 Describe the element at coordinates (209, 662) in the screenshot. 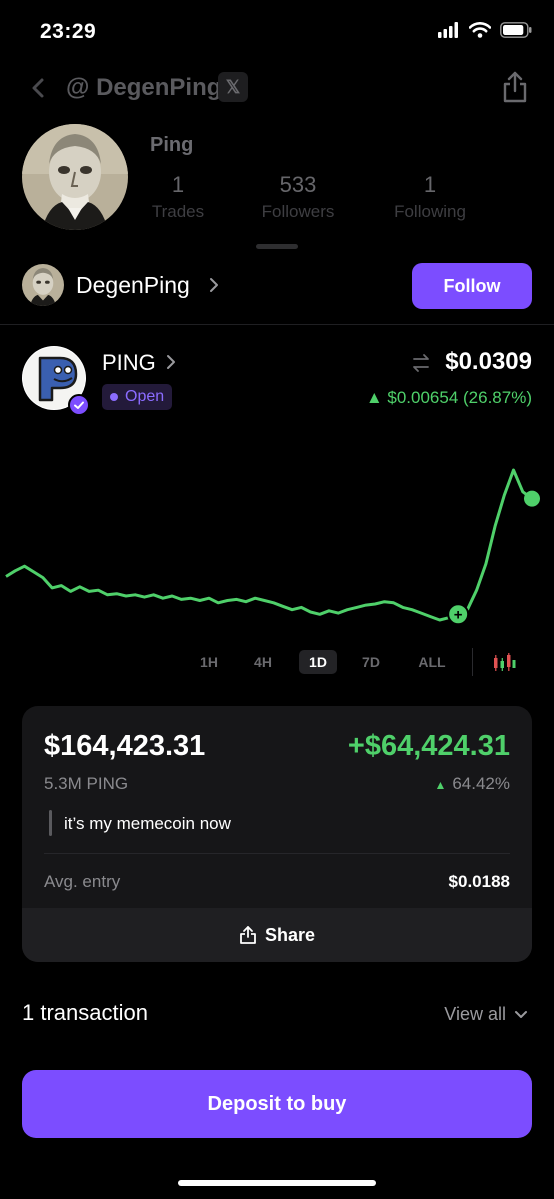

I see `range-1h: 1H` at that location.